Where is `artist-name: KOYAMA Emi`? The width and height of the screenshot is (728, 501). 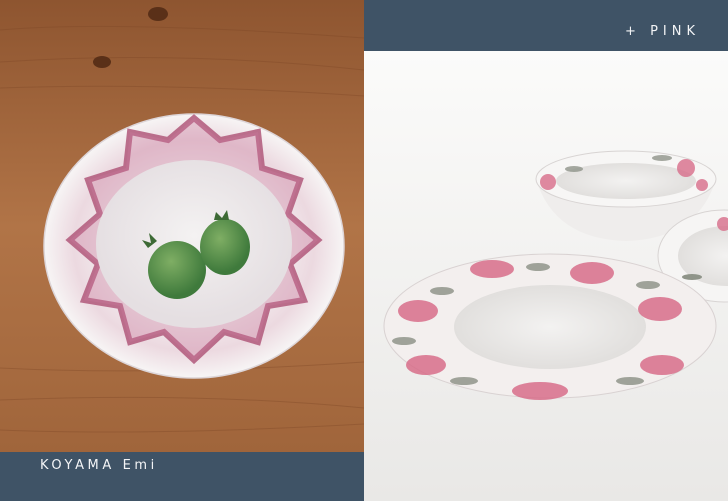
artist-name: KOYAMA Emi is located at coordinates (99, 465).